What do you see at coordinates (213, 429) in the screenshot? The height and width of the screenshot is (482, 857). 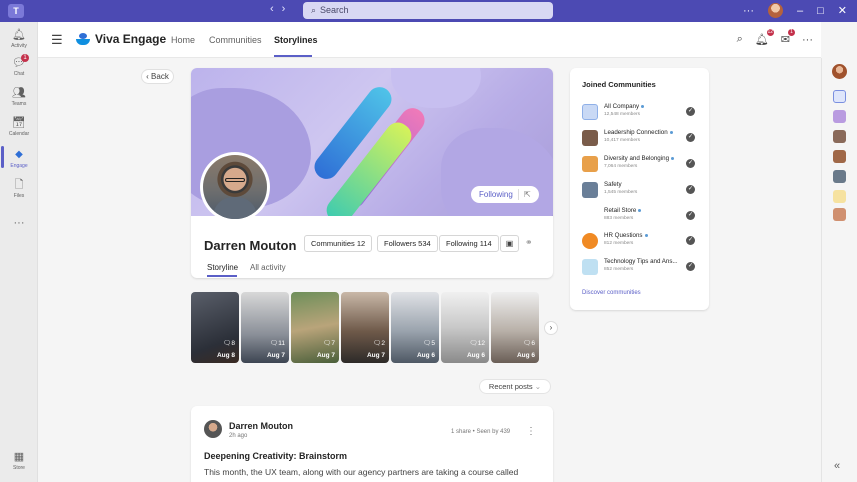 I see `post-author-avatar` at bounding box center [213, 429].